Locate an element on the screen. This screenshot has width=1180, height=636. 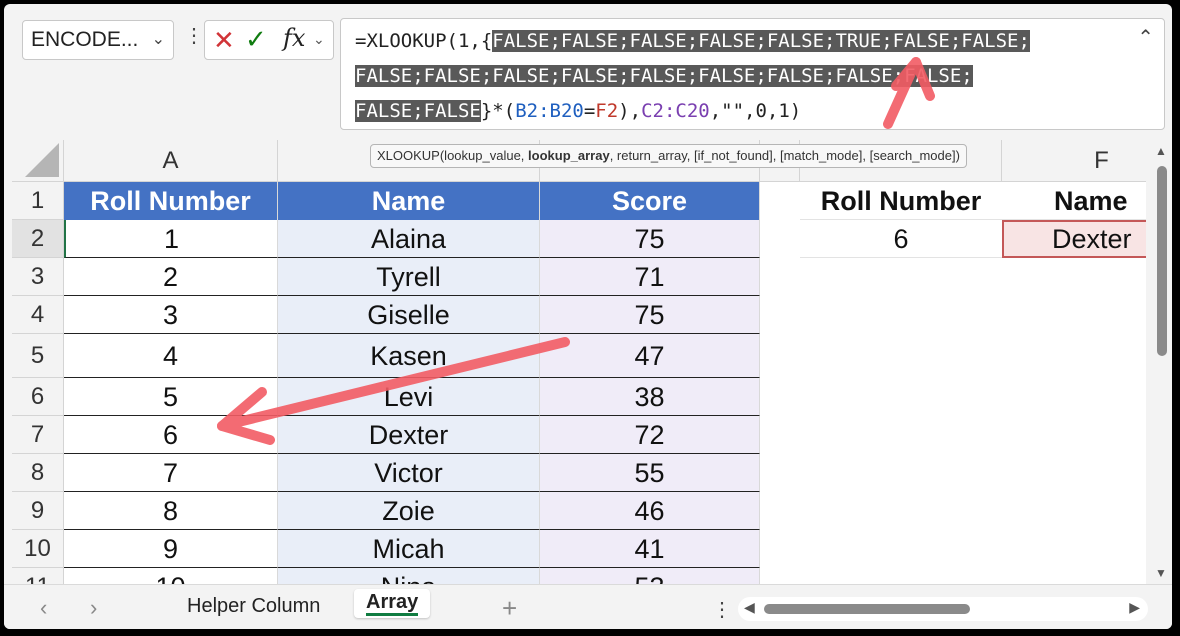
table-cell: Giselle is located at coordinates (409, 315).